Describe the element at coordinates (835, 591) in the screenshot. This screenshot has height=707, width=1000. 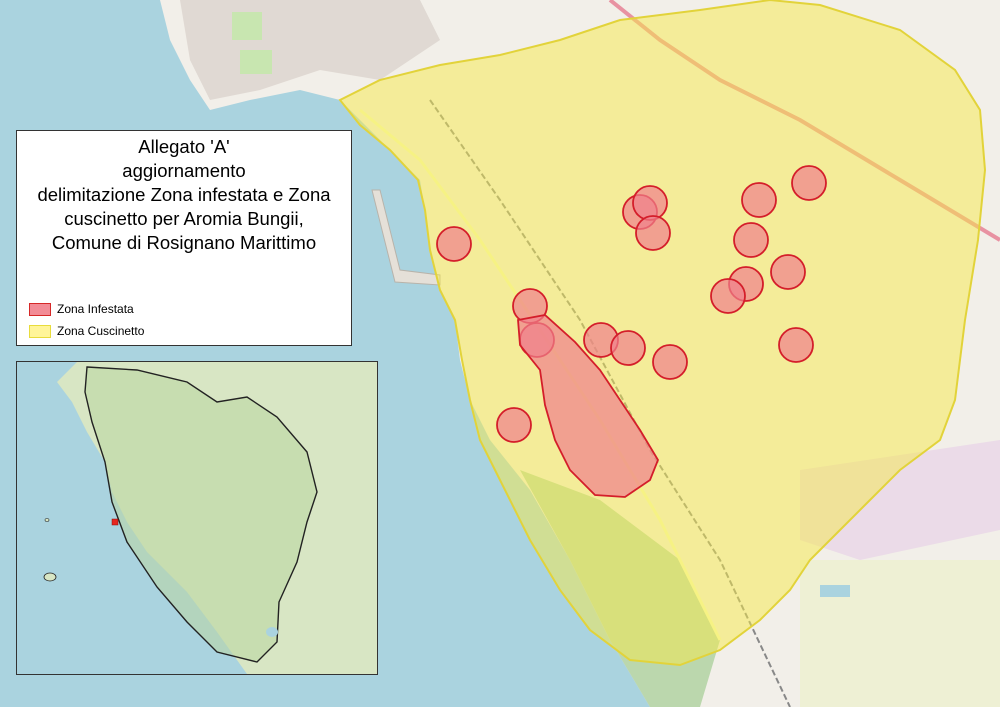
I see `water-basin` at that location.